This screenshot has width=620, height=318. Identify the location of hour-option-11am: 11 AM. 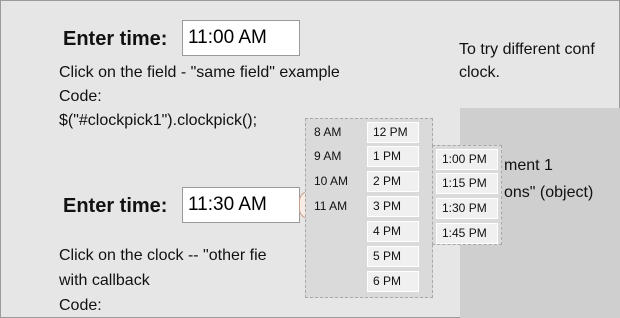
(334, 206).